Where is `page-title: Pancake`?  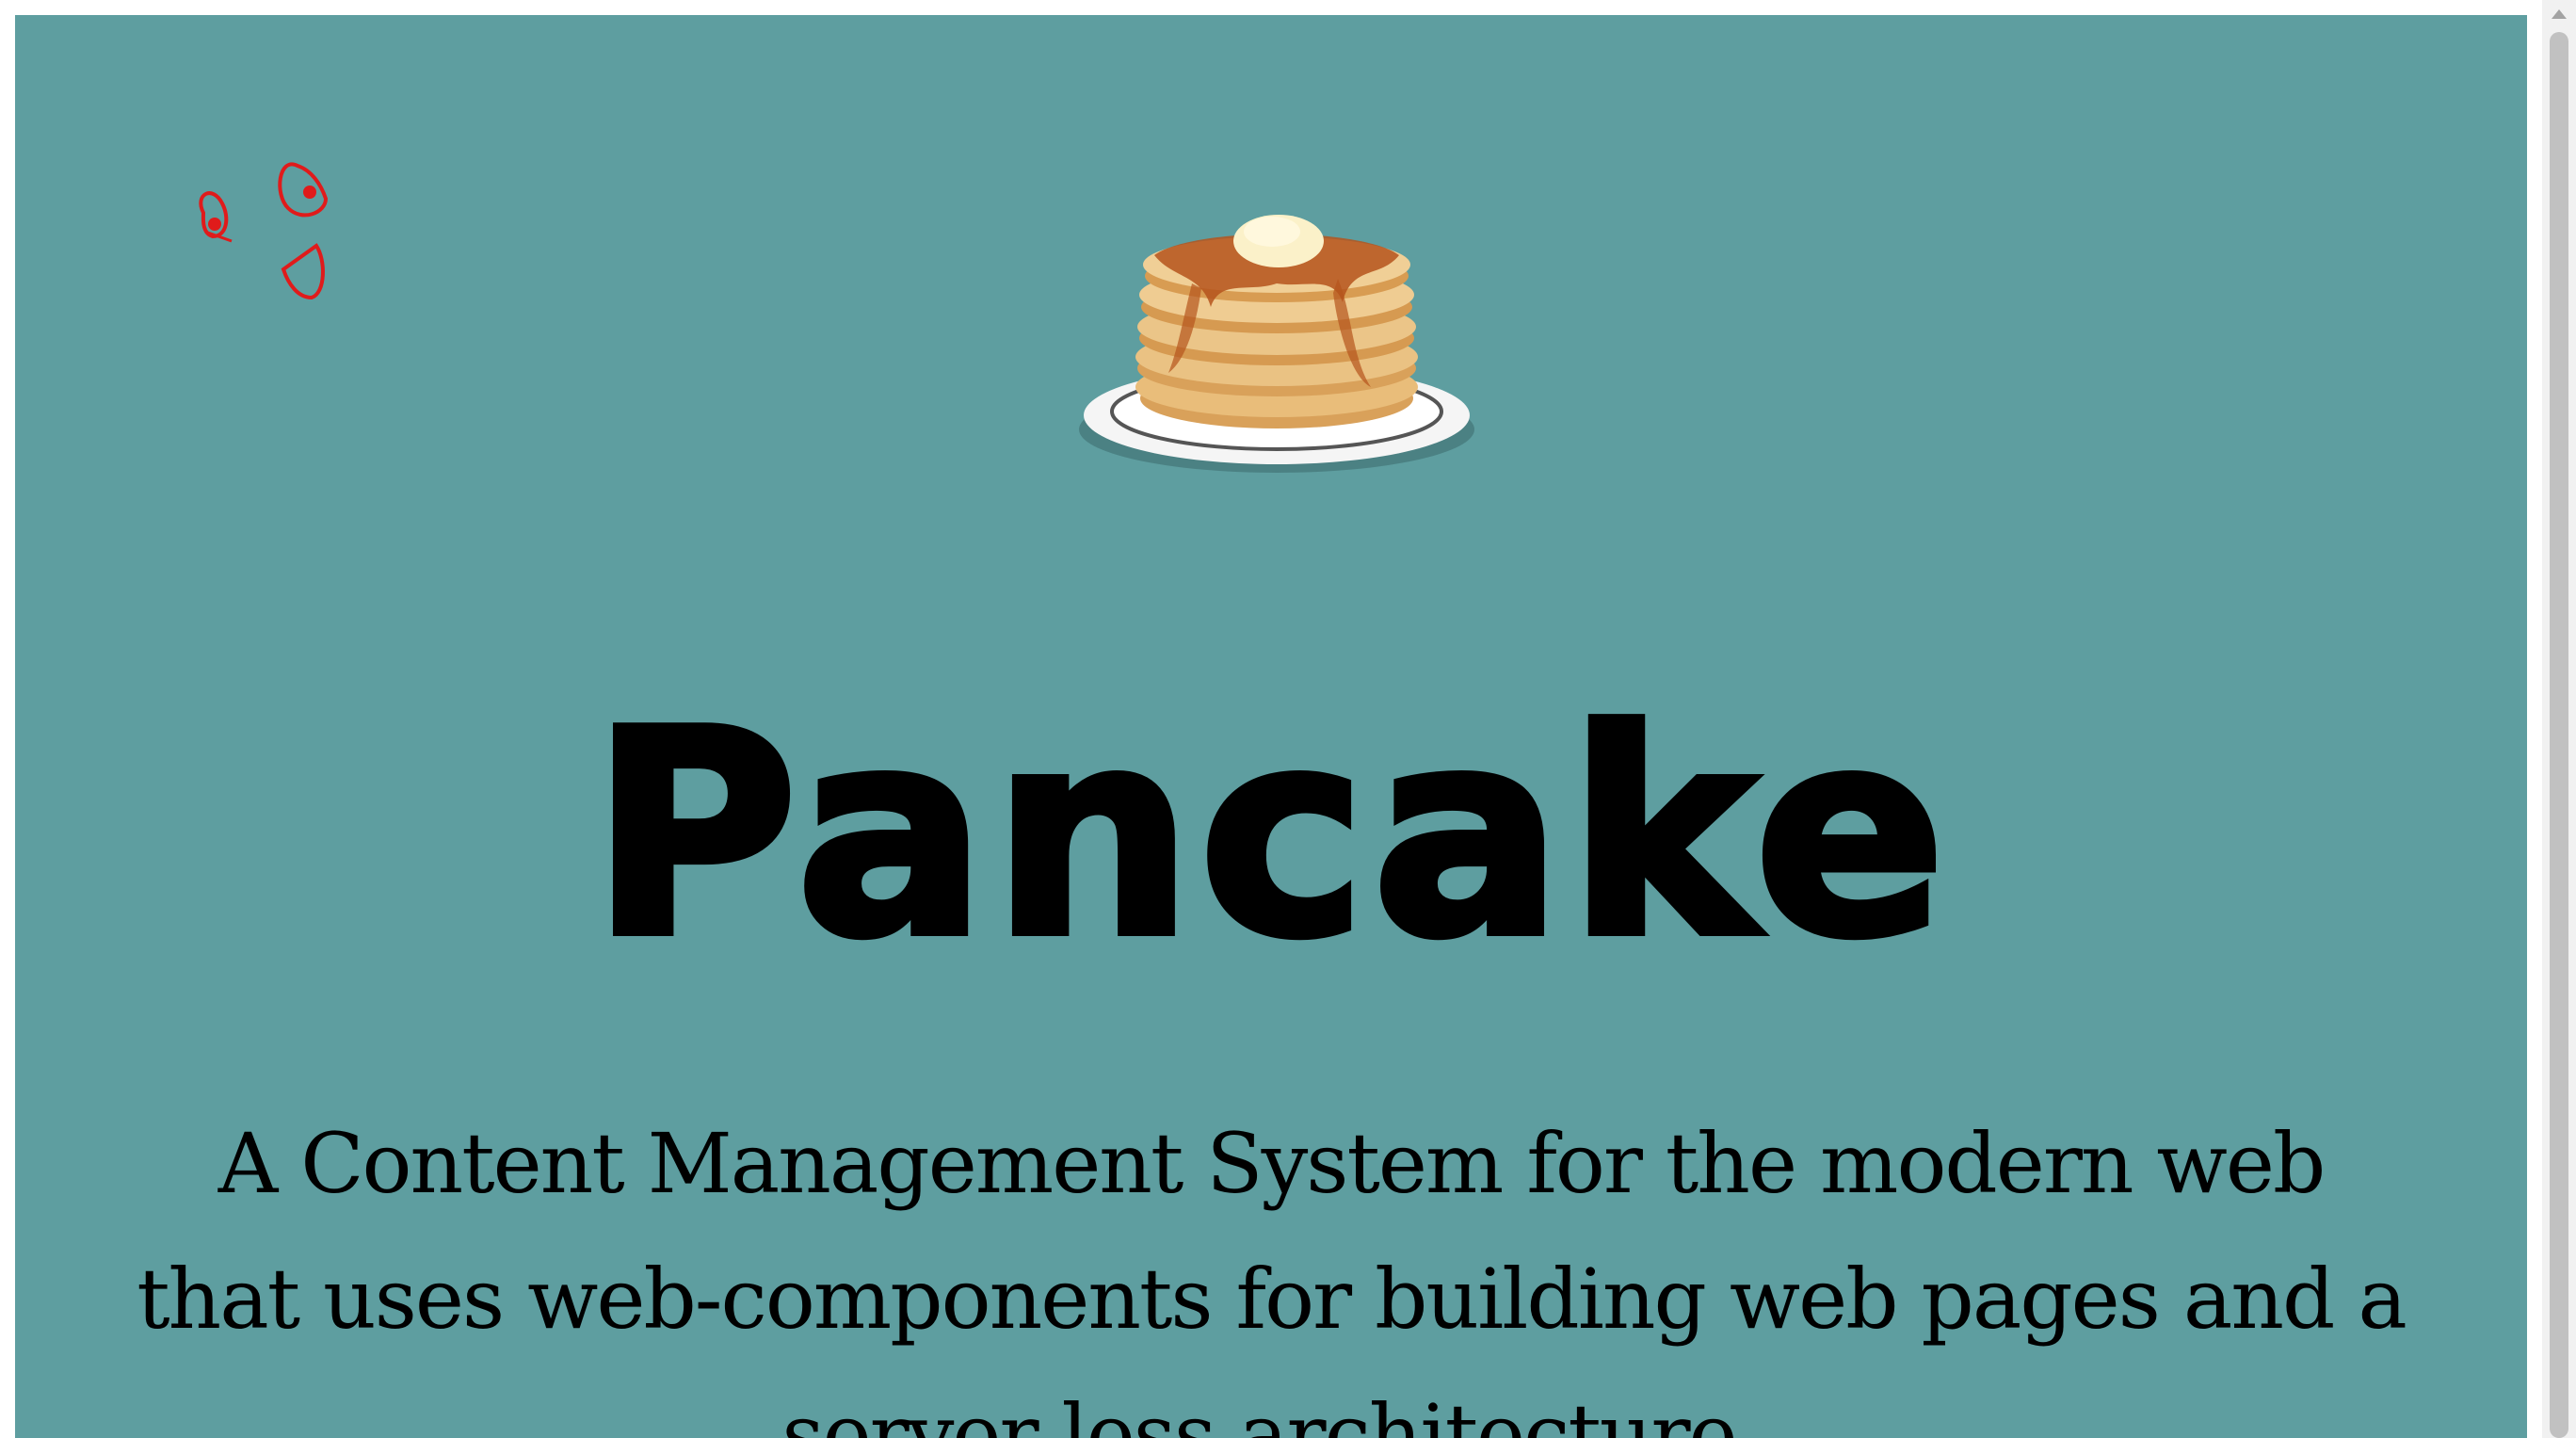 page-title: Pancake is located at coordinates (1269, 835).